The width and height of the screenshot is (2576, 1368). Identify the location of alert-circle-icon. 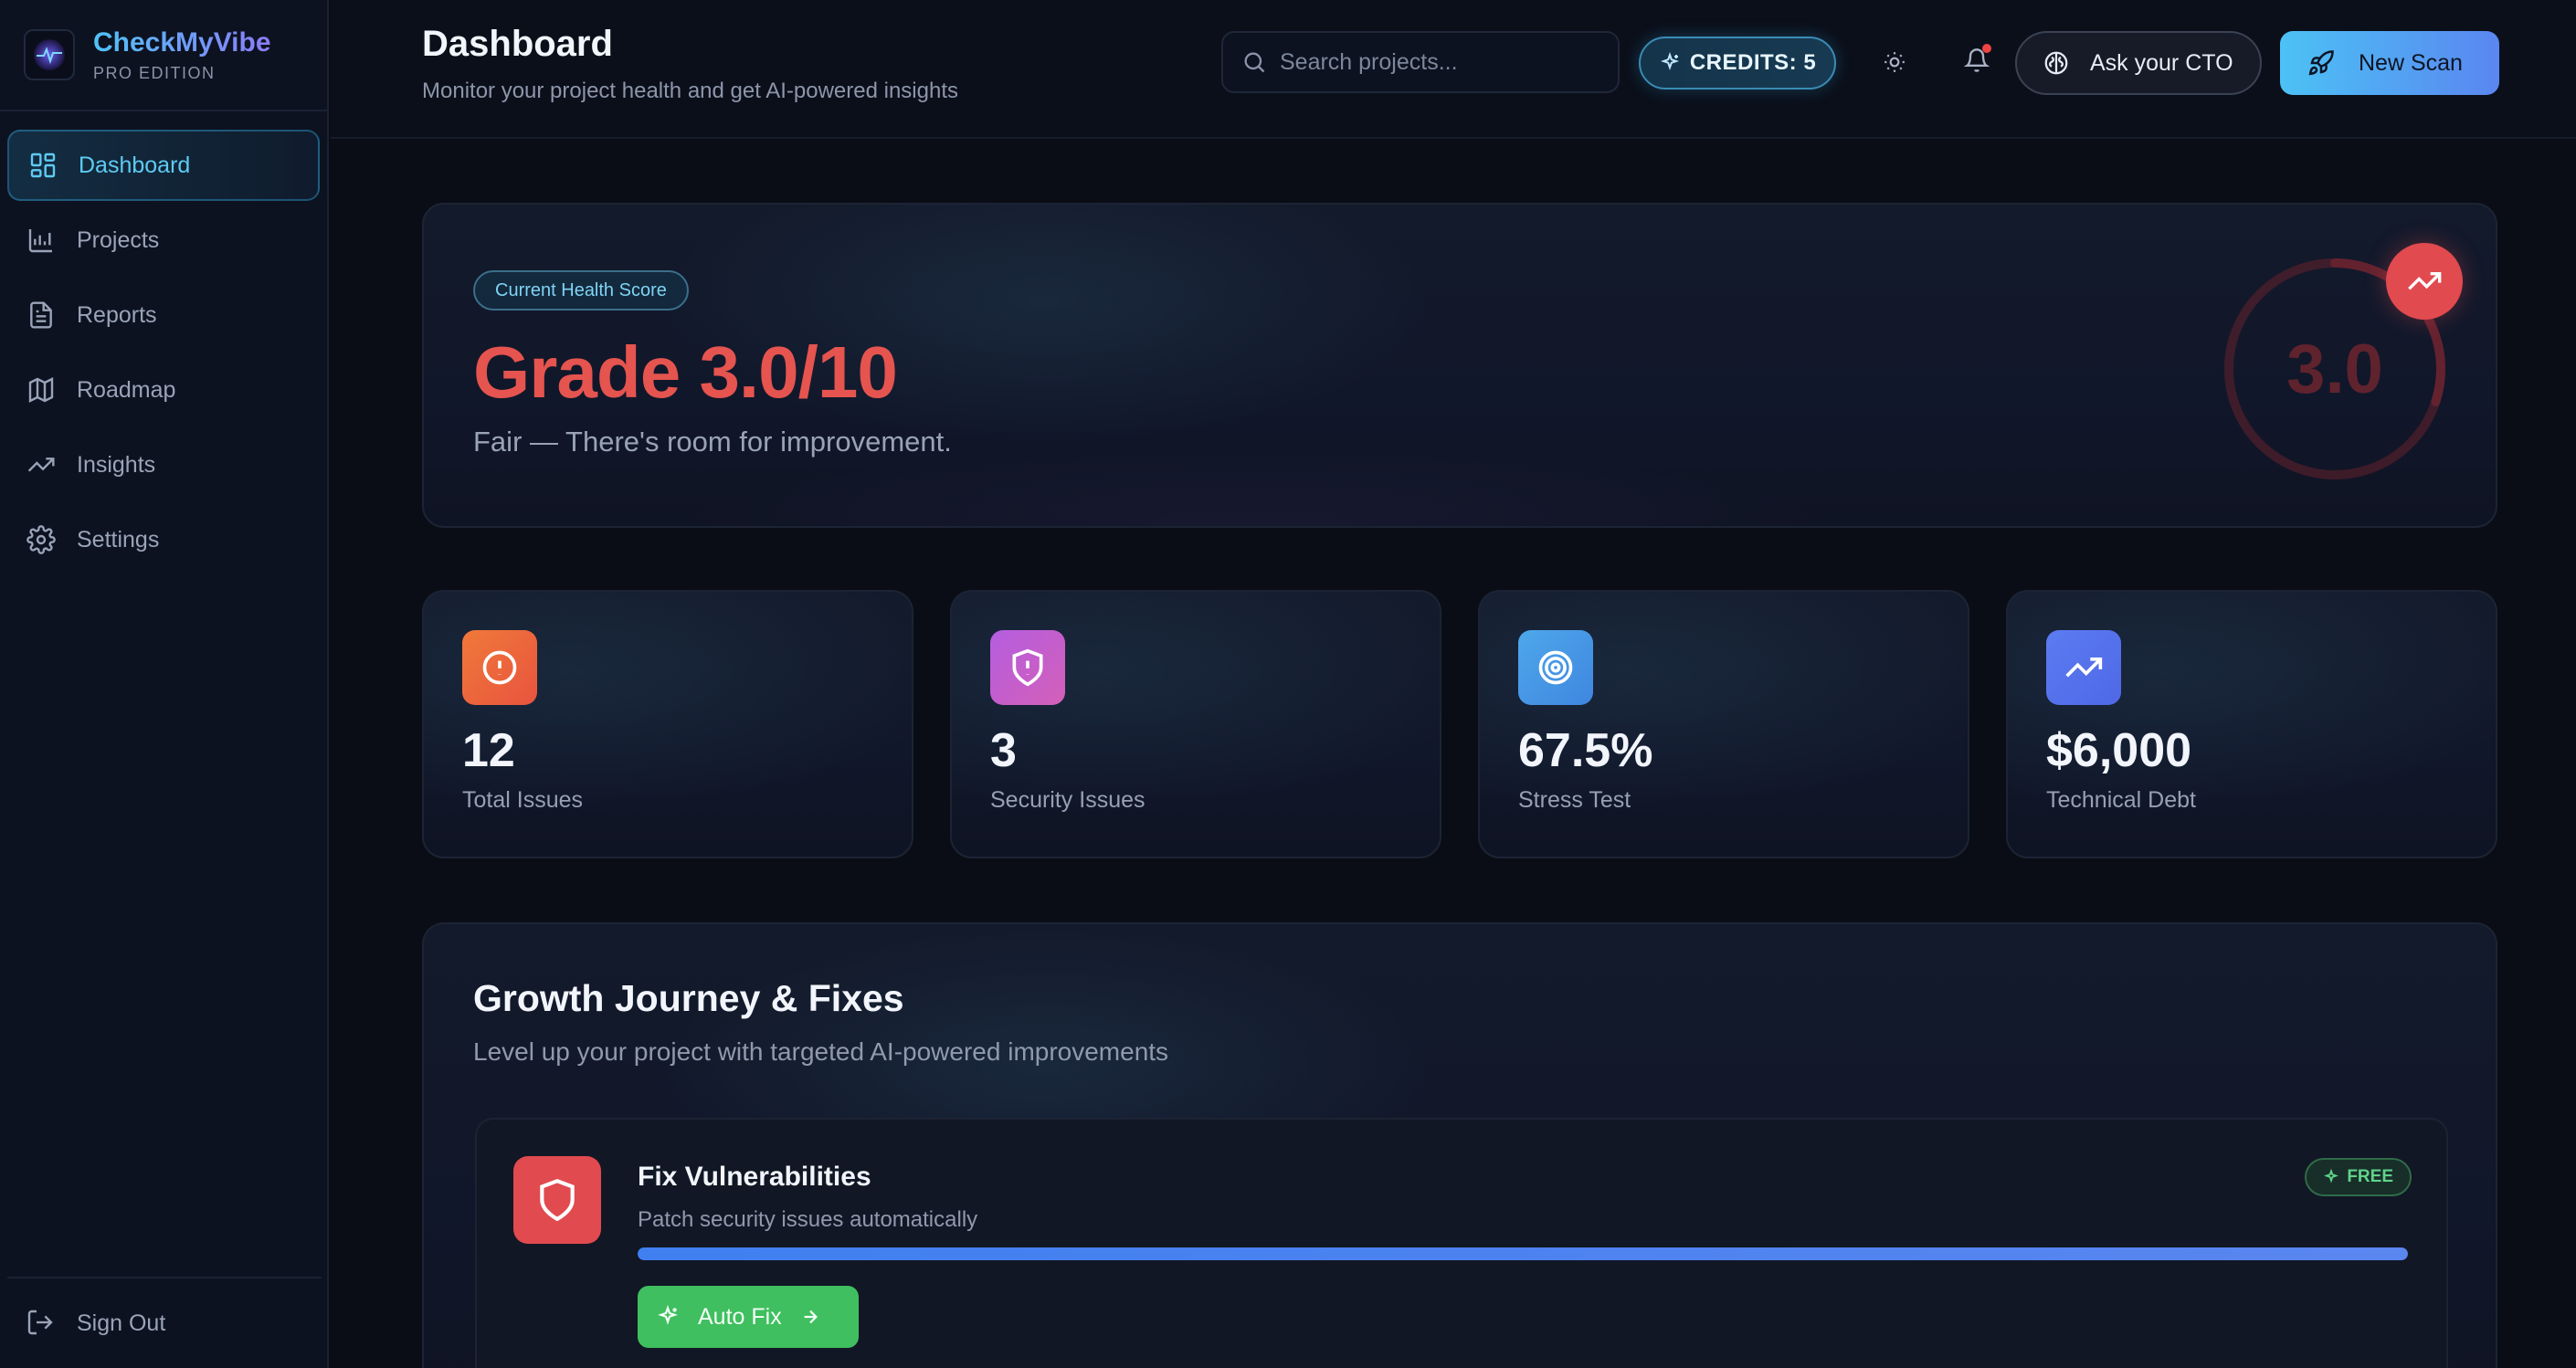
(500, 667).